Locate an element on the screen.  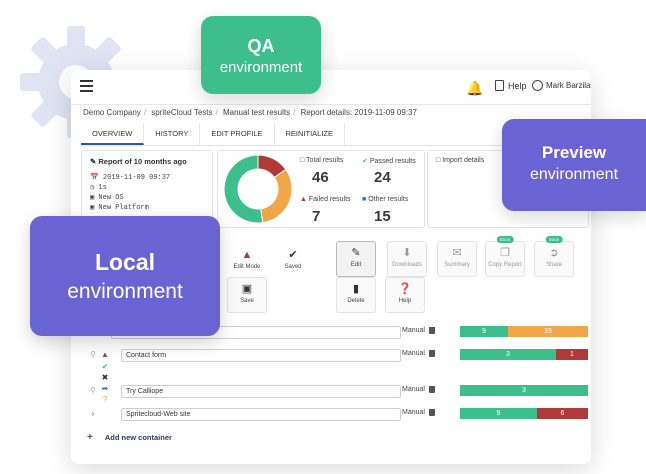
summary-button: ✉ Summary is located at coordinates (457, 259).